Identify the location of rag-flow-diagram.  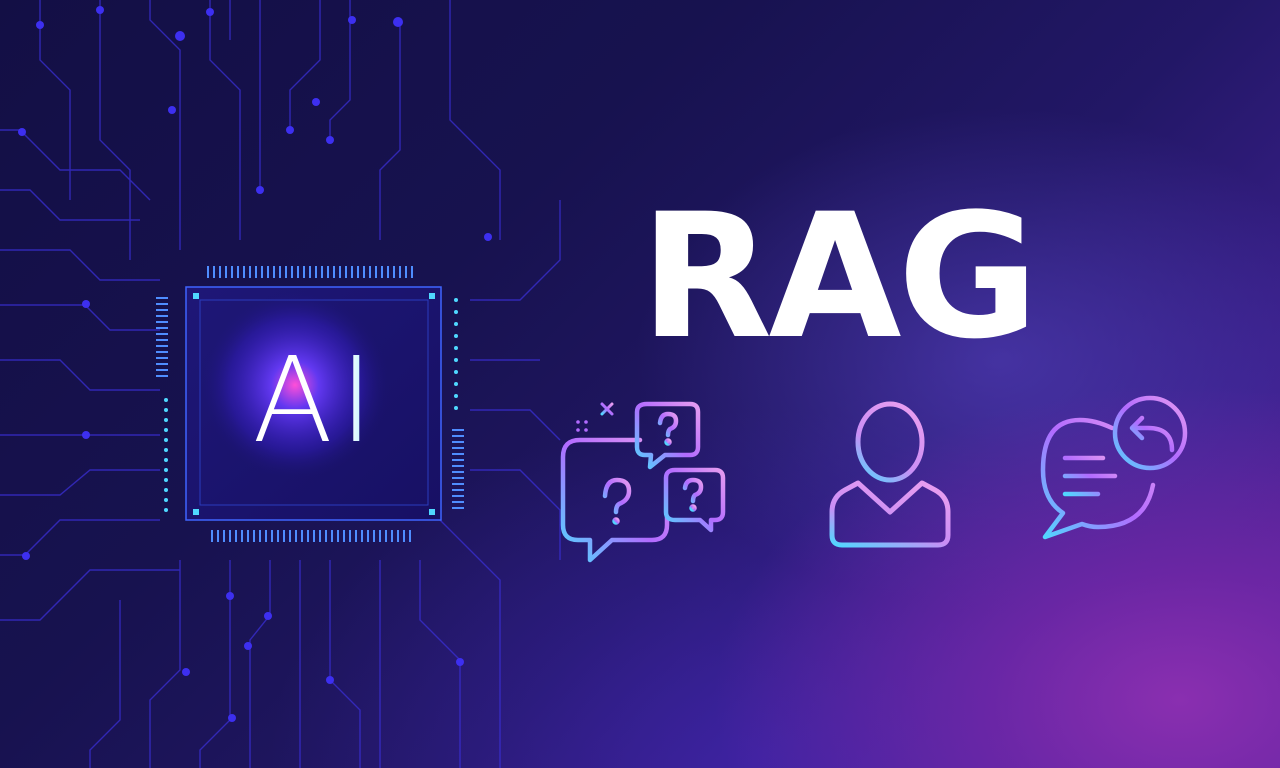
(874, 479).